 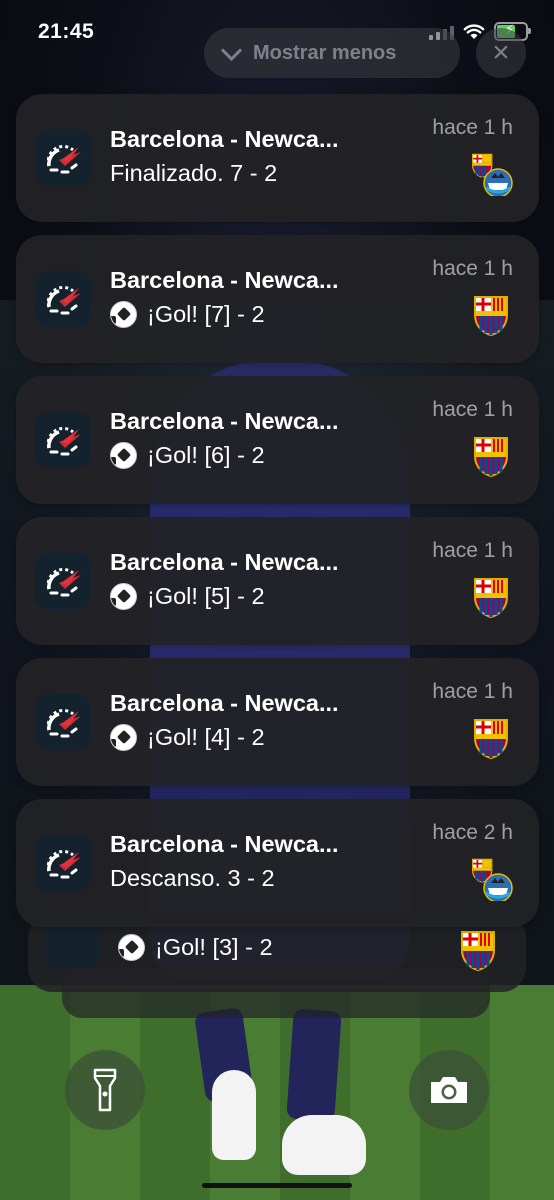 I want to click on camera-icon, so click(x=449, y=1090).